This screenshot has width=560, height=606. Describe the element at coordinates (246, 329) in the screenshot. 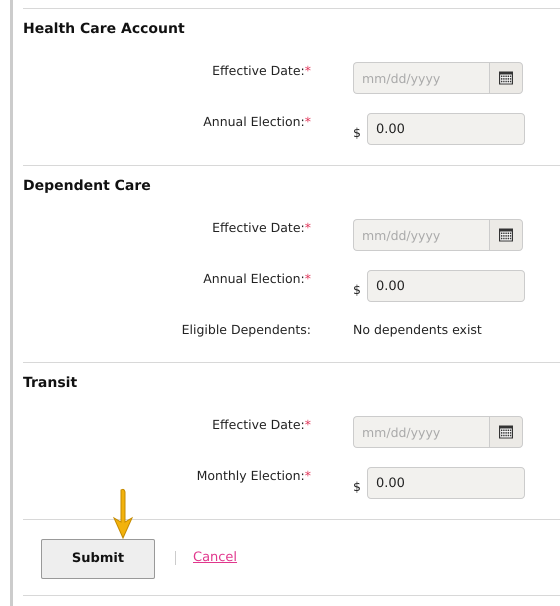

I see `field-label: Eligible Dependents:` at that location.